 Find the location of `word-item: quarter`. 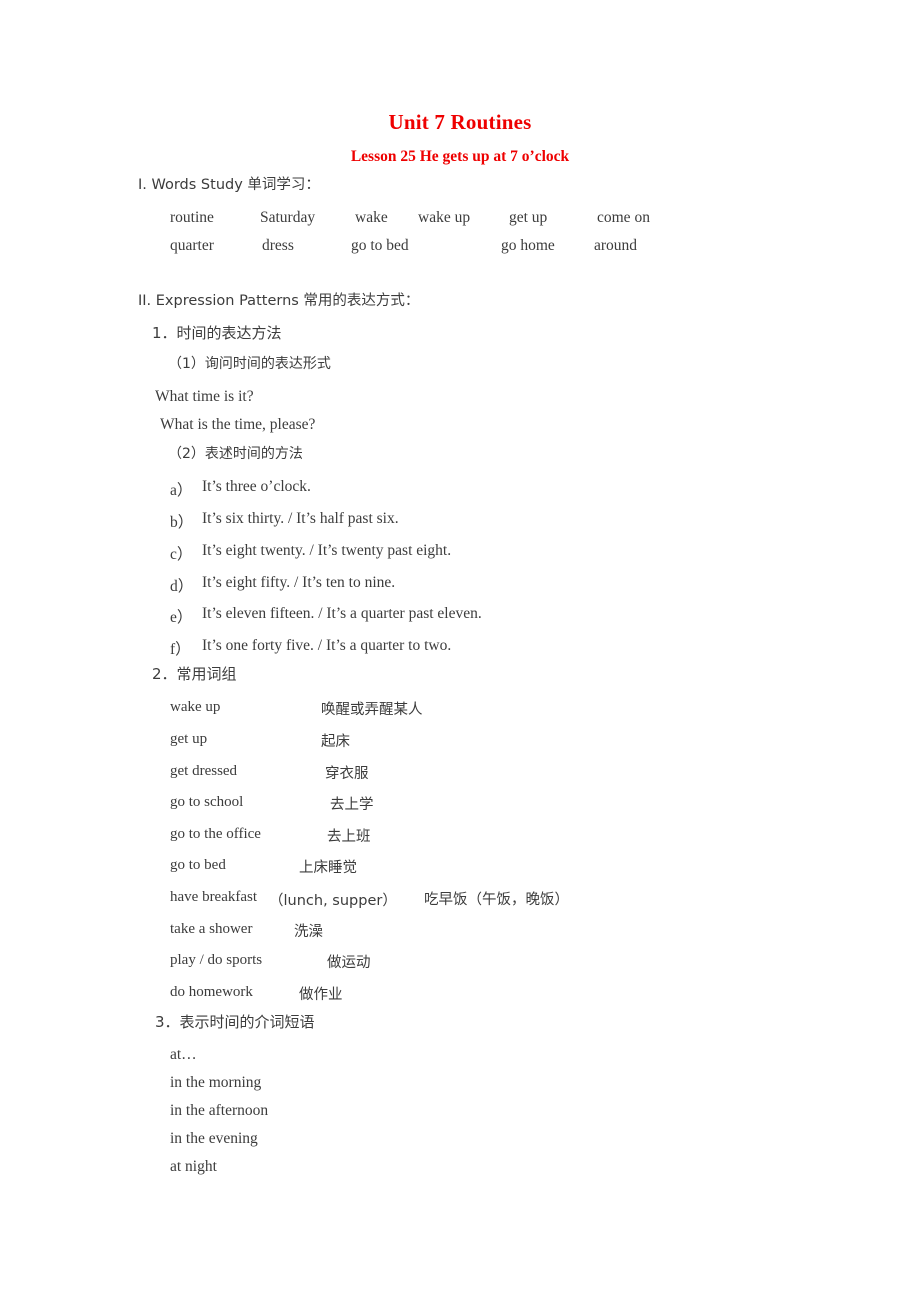

word-item: quarter is located at coordinates (192, 245).